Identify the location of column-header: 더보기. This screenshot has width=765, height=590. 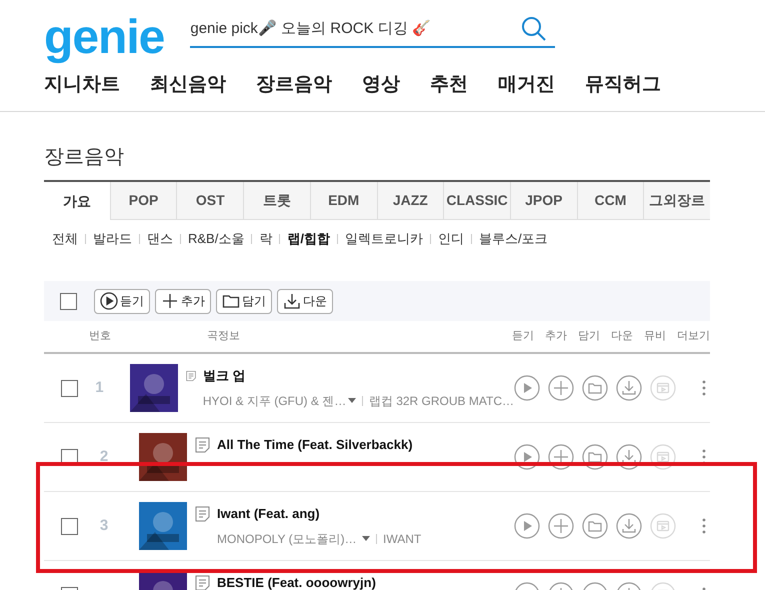
(693, 336).